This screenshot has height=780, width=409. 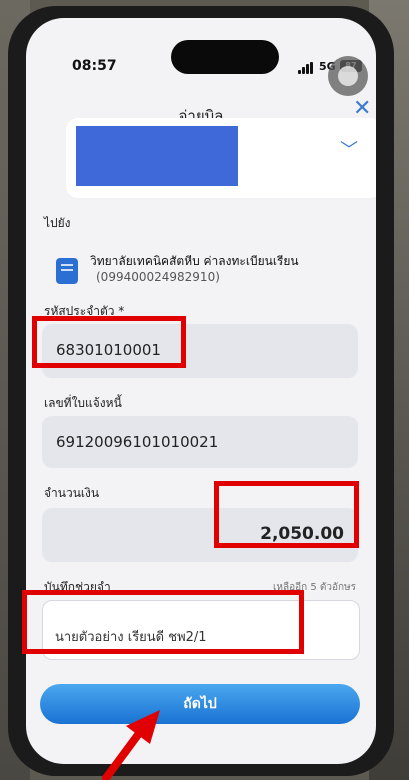 I want to click on next-button: ถัดไป, so click(x=200, y=704).